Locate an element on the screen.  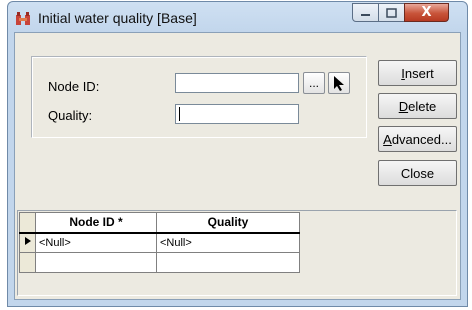
table-row: <Null> <Null> is located at coordinates (159, 242).